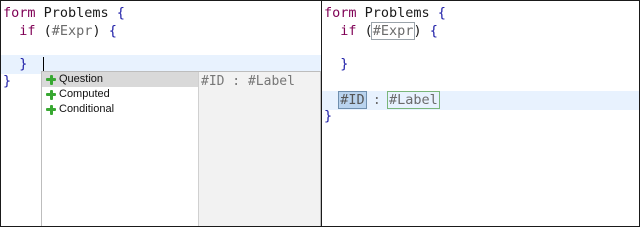 Image resolution: width=640 pixels, height=240 pixels. I want to click on code-line-4: }, so click(480, 64).